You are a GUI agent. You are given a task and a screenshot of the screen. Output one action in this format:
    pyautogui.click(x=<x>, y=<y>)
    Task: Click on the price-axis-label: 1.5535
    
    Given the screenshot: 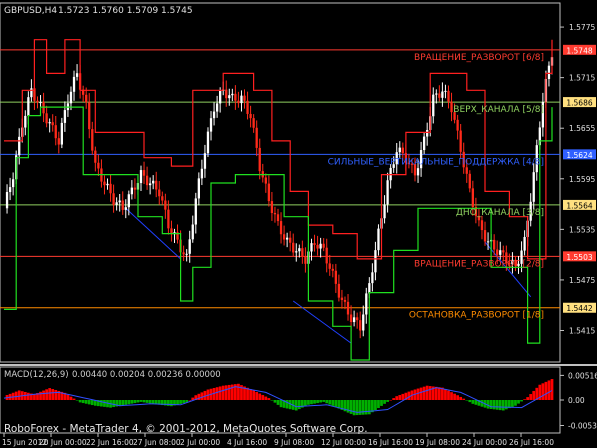 What is the action you would take?
    pyautogui.click(x=582, y=229)
    